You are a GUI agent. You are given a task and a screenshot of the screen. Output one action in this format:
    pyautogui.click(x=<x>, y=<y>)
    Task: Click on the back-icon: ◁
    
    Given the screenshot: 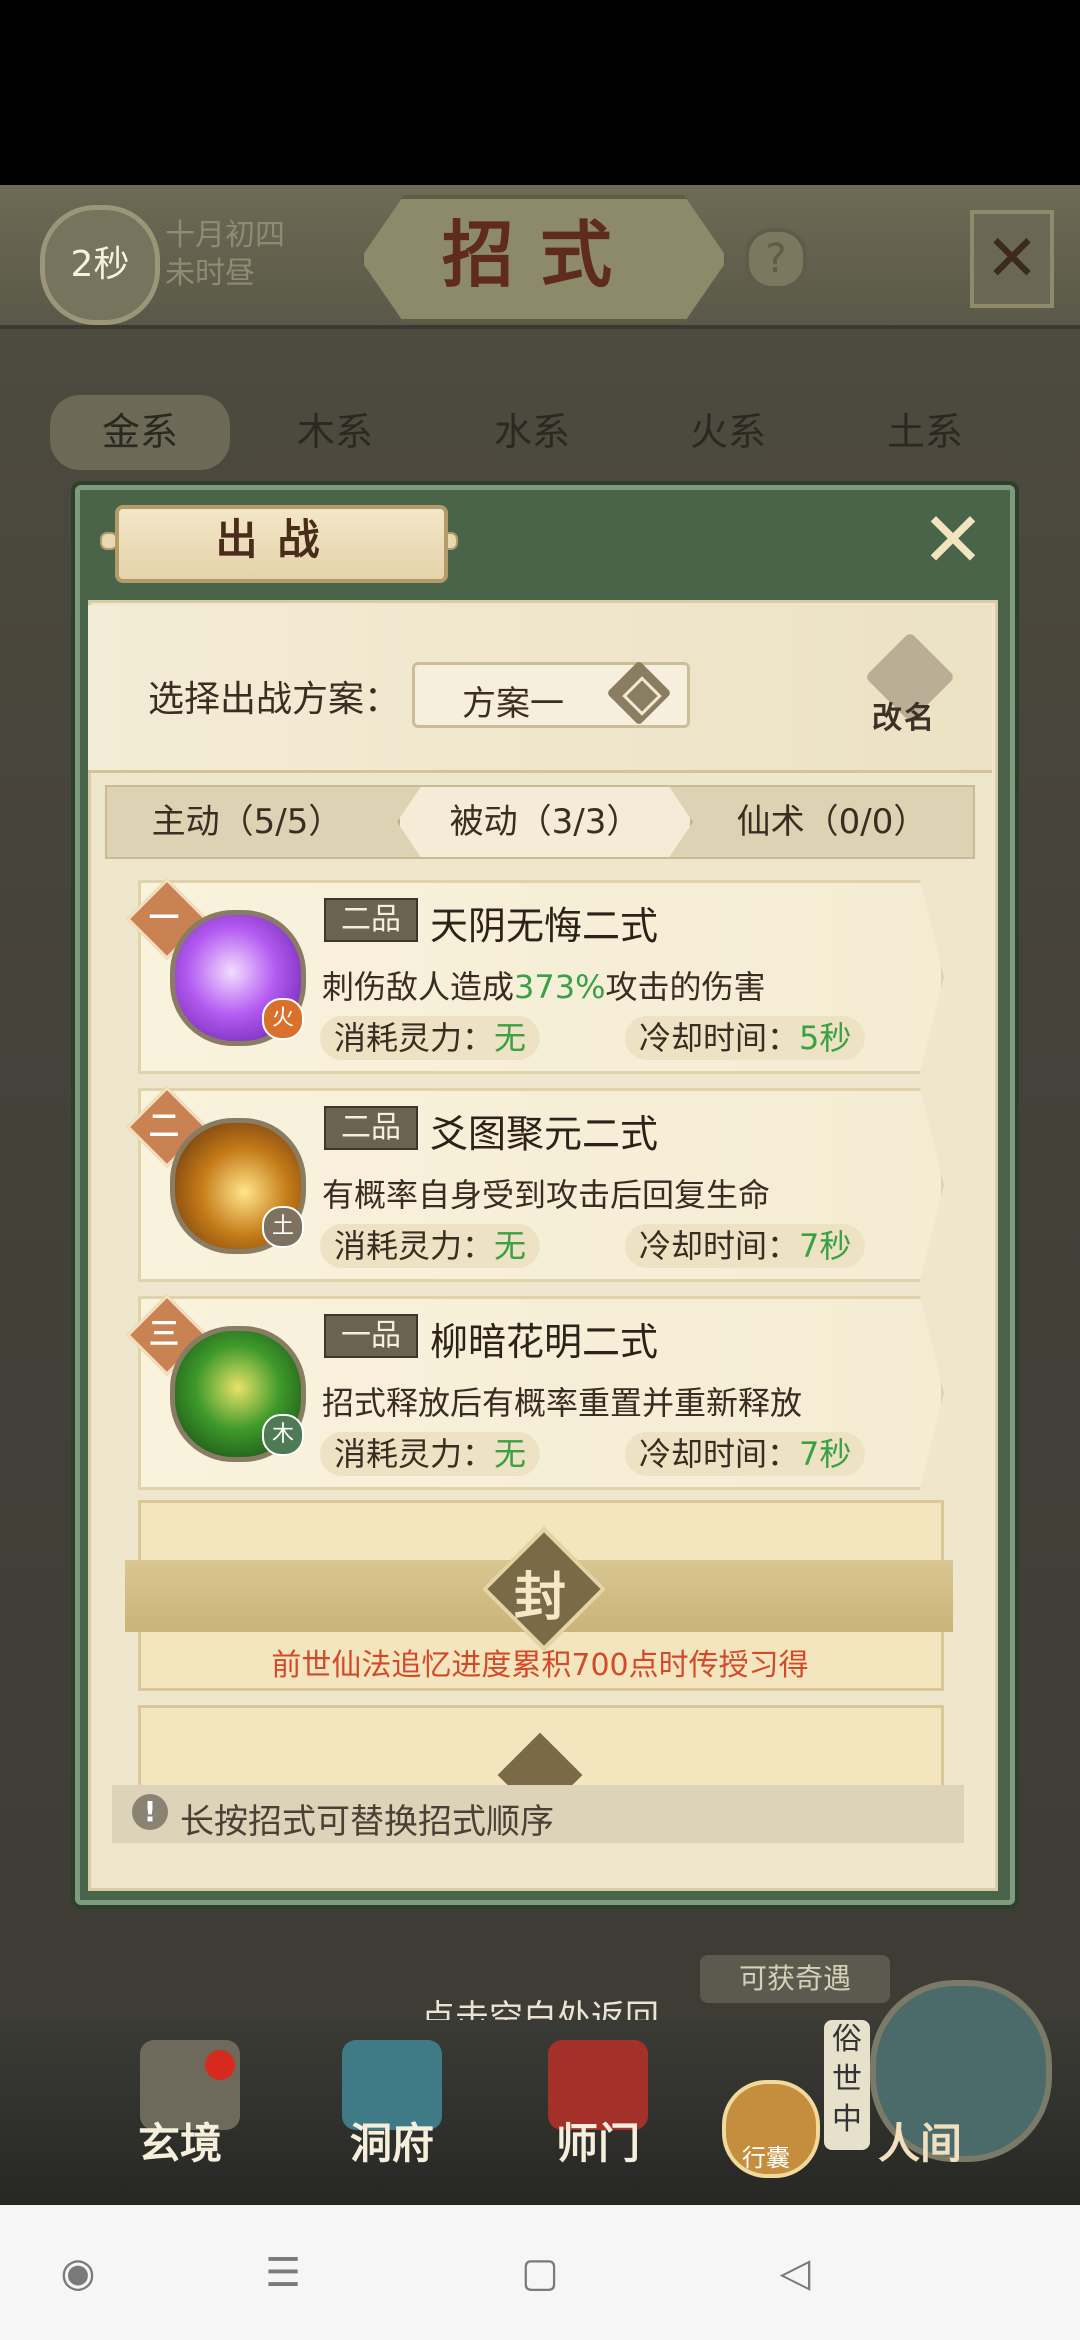 What is the action you would take?
    pyautogui.click(x=795, y=2273)
    